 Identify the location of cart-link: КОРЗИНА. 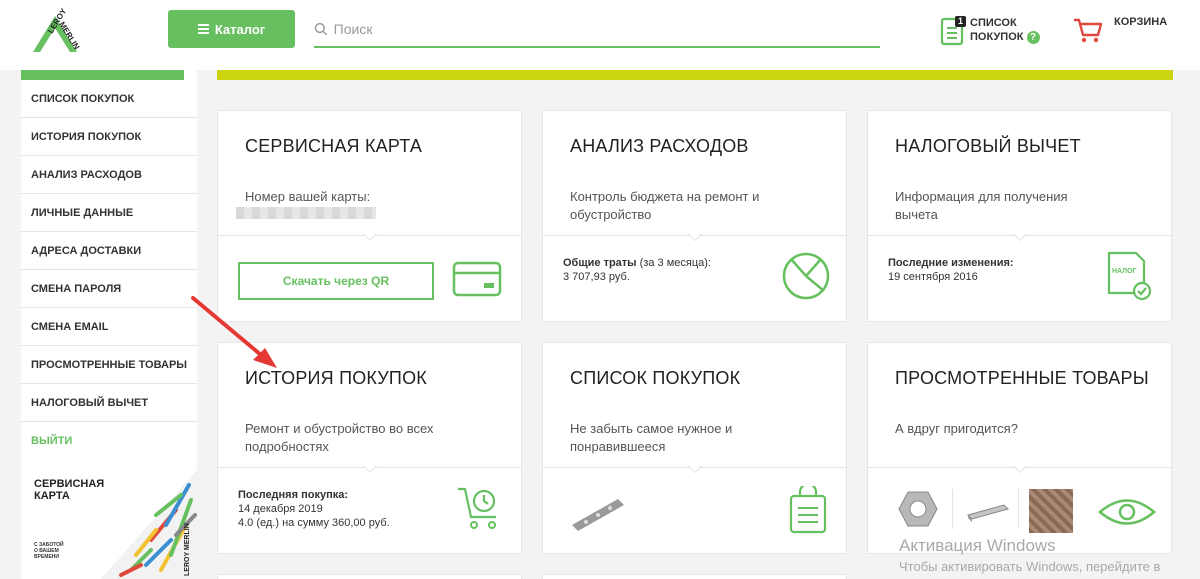
(1119, 30).